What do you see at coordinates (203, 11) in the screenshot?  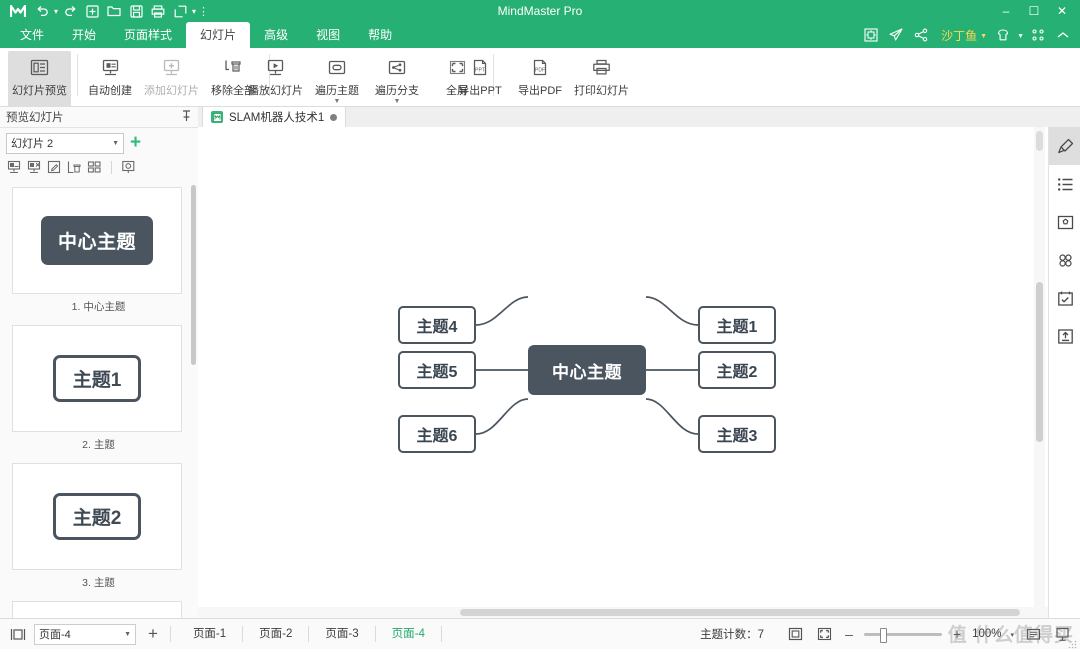 I see `quick-access-more-icon: ⋮` at bounding box center [203, 11].